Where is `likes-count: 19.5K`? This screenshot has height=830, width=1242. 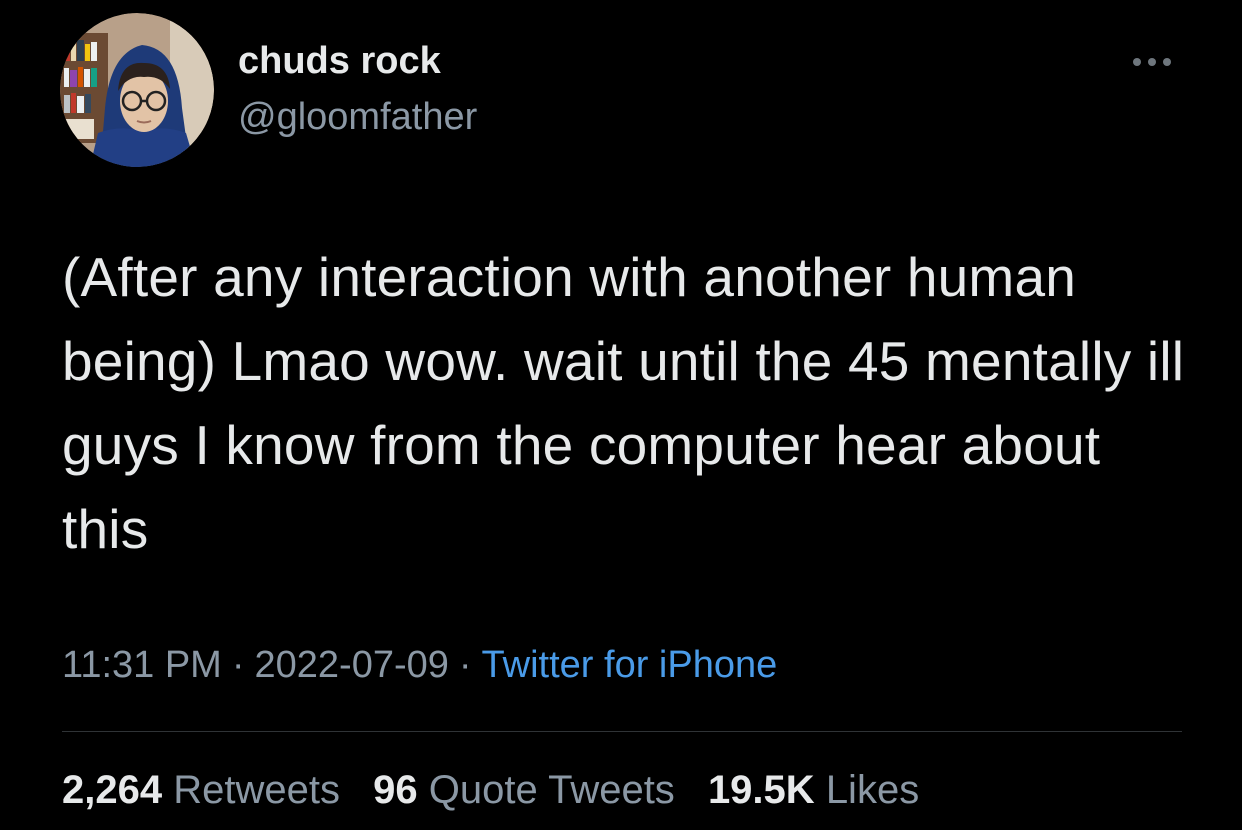 likes-count: 19.5K is located at coordinates (761, 790).